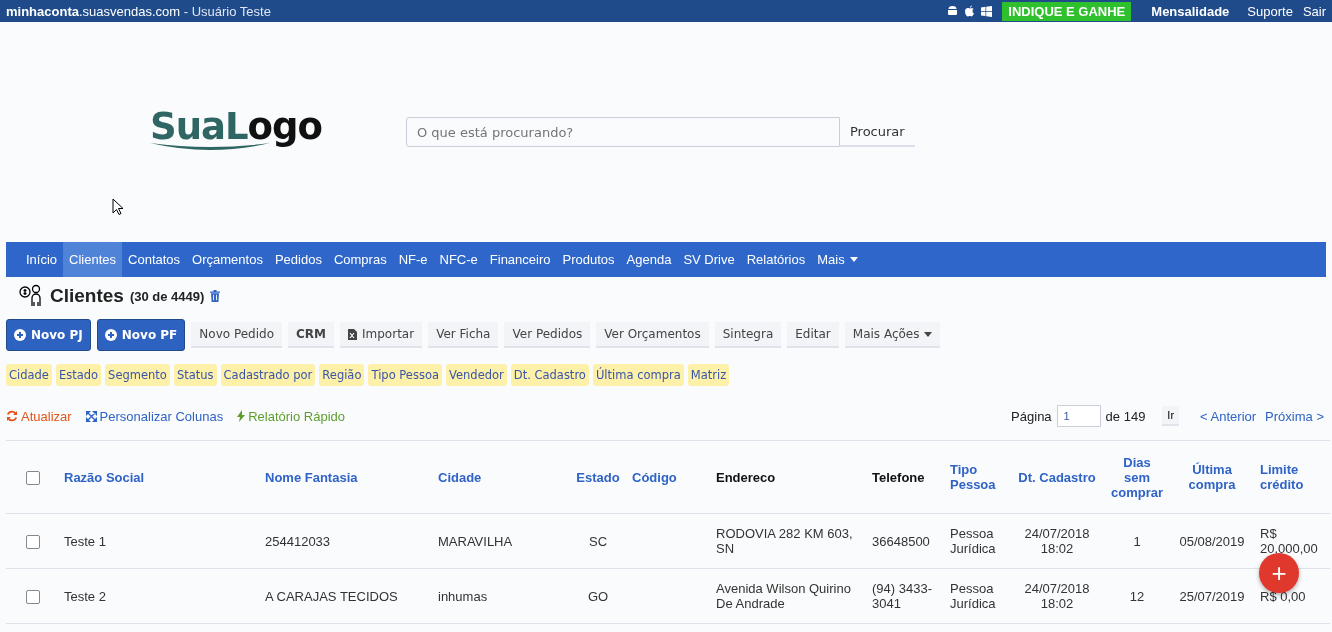  I want to click on column-header: Limite crédito, so click(1293, 477).